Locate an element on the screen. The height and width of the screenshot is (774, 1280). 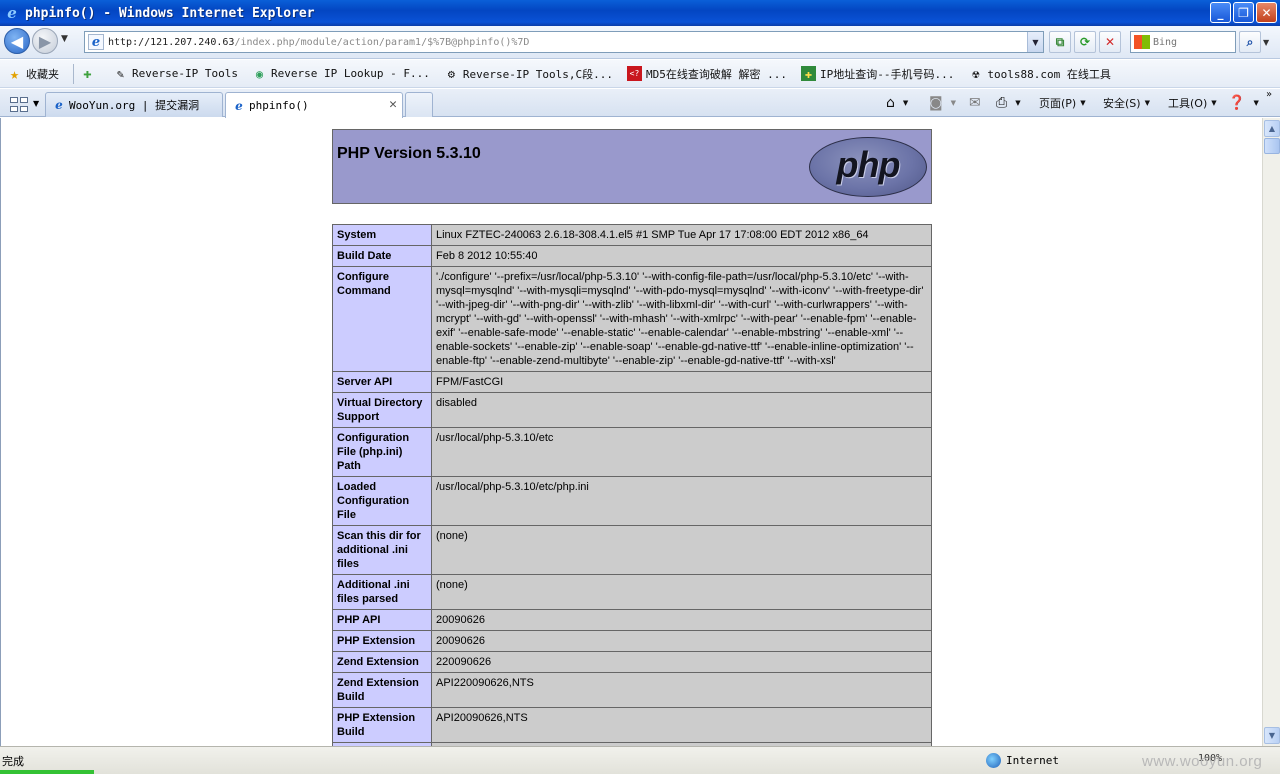
tab-list-dropdown-icon: ▼ is located at coordinates (36, 103).